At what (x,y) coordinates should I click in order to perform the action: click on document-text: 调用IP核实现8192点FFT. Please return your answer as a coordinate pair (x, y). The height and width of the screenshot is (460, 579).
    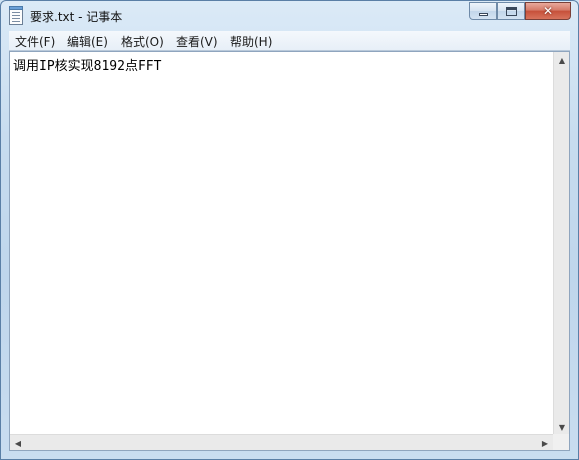
    Looking at the image, I should click on (87, 64).